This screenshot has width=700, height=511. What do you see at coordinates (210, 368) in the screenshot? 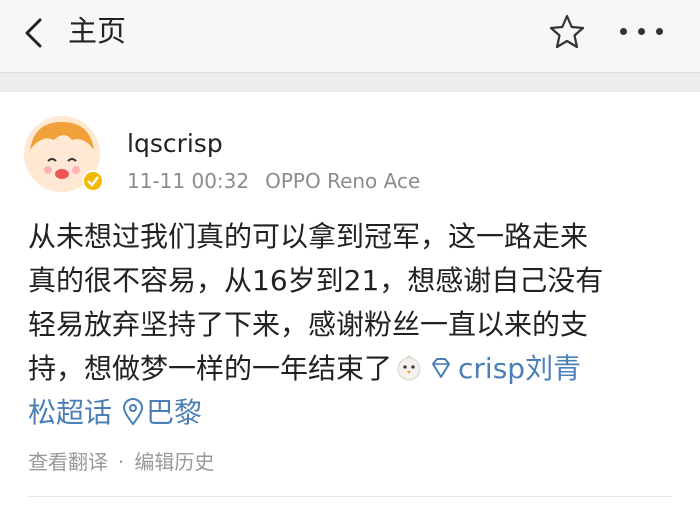
I see `post-text-line: 持，想做梦一样的一年结束了` at bounding box center [210, 368].